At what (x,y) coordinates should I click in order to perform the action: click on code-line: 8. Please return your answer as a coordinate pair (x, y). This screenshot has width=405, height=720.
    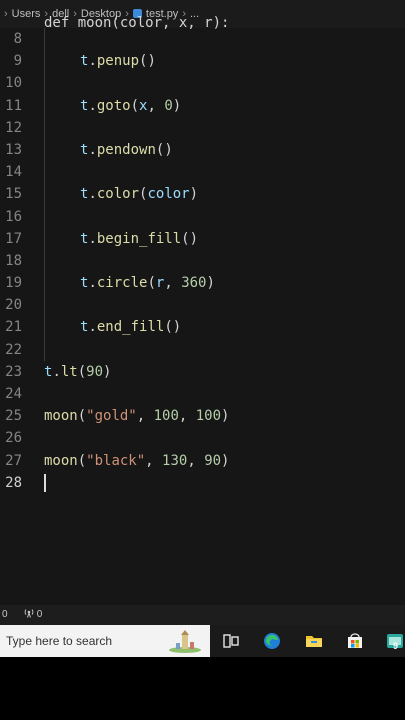
    Looking at the image, I should click on (202, 39).